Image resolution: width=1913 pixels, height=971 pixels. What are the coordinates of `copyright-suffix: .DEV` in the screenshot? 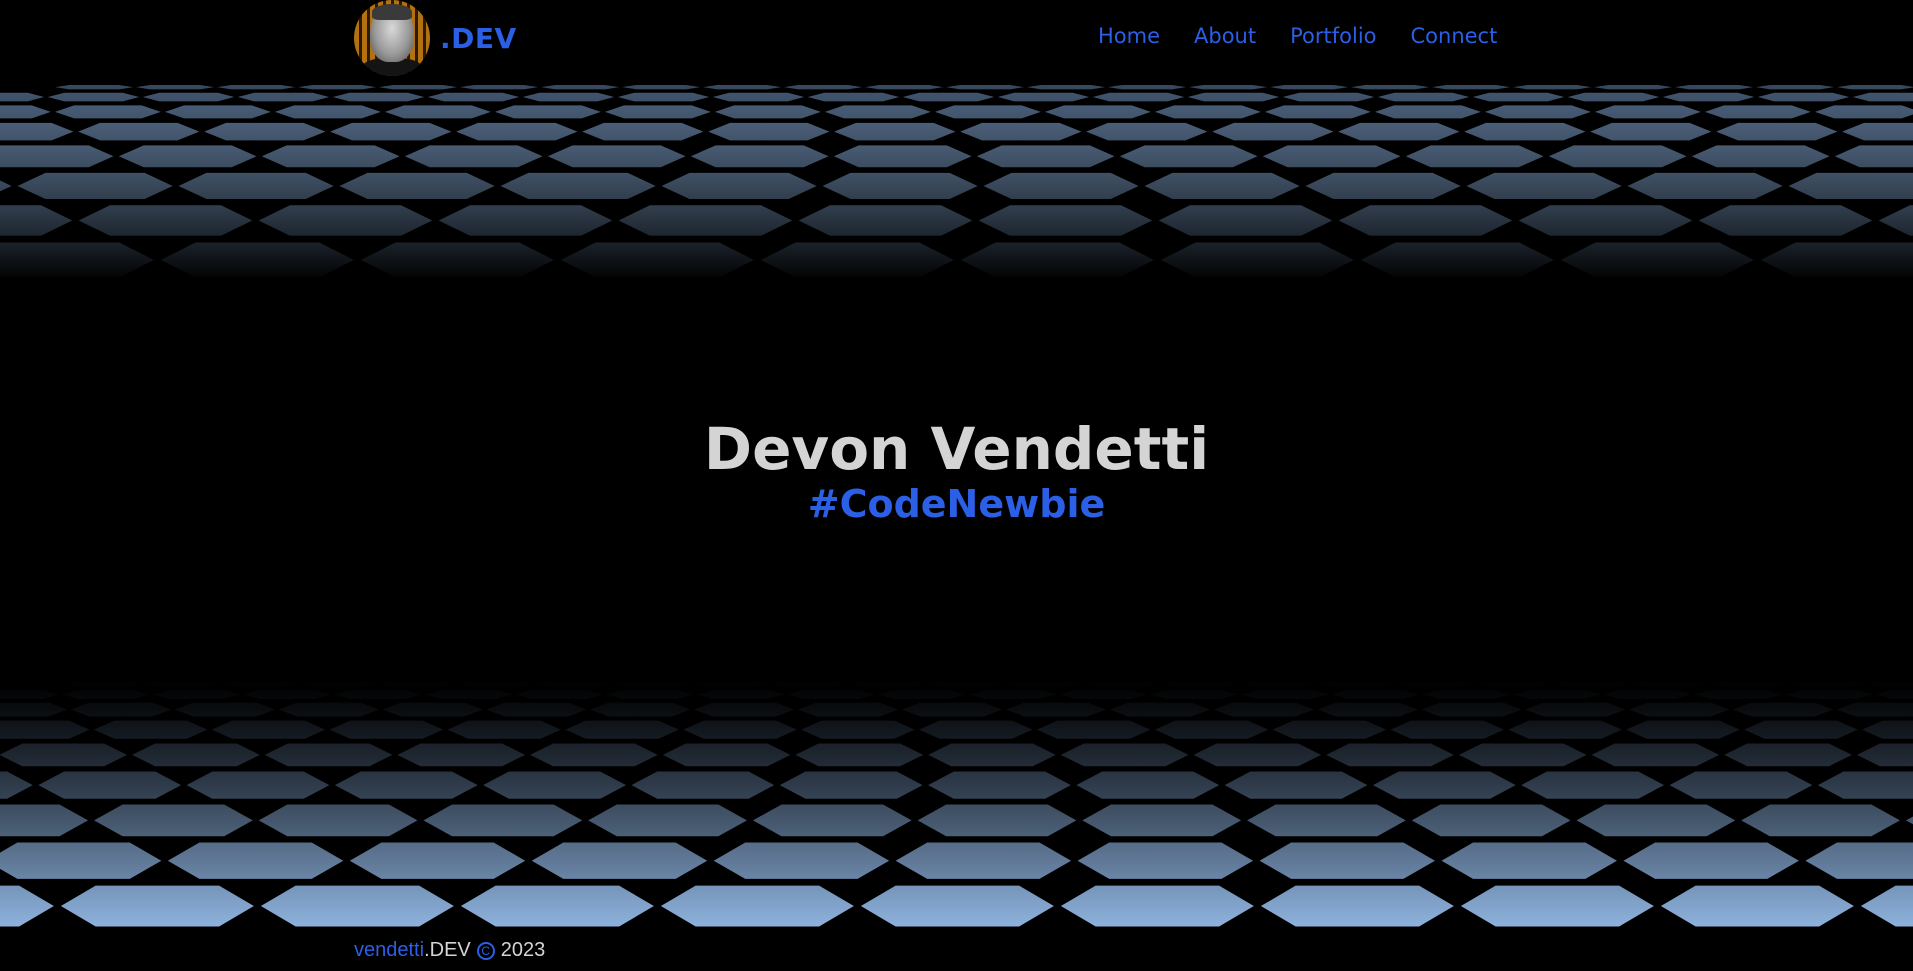 It's located at (447, 950).